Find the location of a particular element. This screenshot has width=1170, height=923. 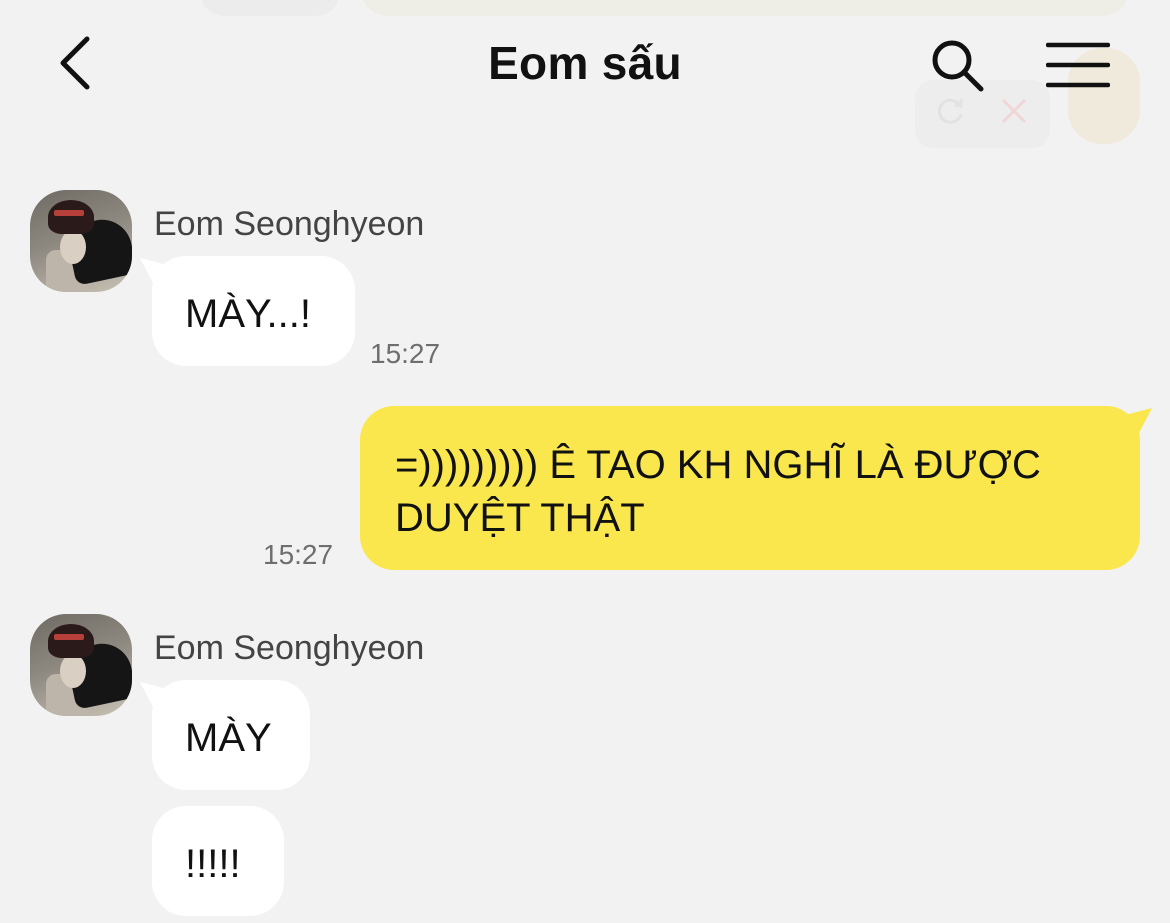

search-button is located at coordinates (957, 65).